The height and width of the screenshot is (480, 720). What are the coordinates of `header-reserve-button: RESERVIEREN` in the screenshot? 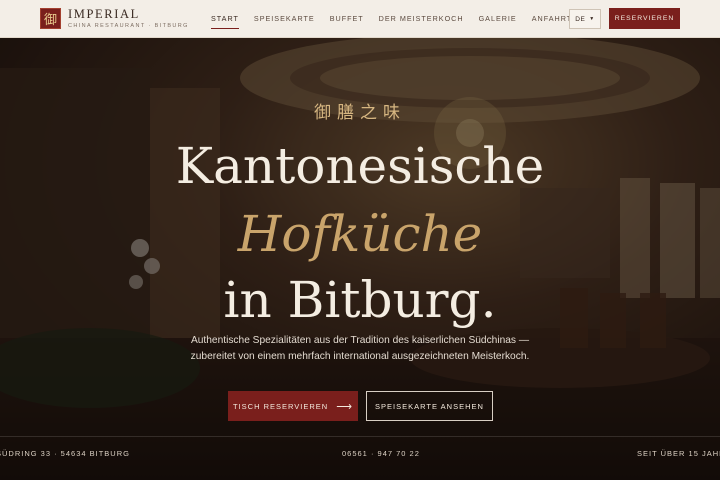 It's located at (644, 18).